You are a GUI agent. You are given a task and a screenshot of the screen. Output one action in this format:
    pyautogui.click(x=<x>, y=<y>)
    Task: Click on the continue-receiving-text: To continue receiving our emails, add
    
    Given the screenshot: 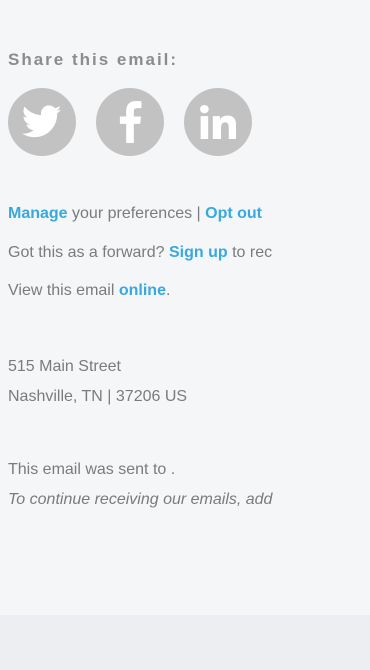 What is the action you would take?
    pyautogui.click(x=140, y=499)
    